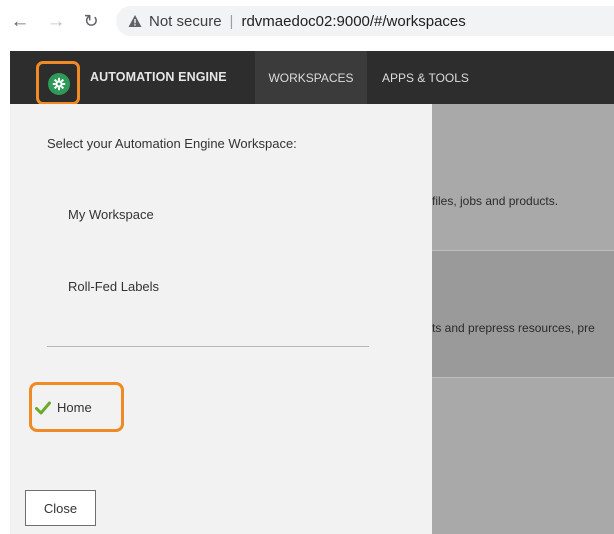 This screenshot has height=534, width=614. I want to click on workspace-selector-title: Select your Automation Engine Workspace:, so click(172, 143).